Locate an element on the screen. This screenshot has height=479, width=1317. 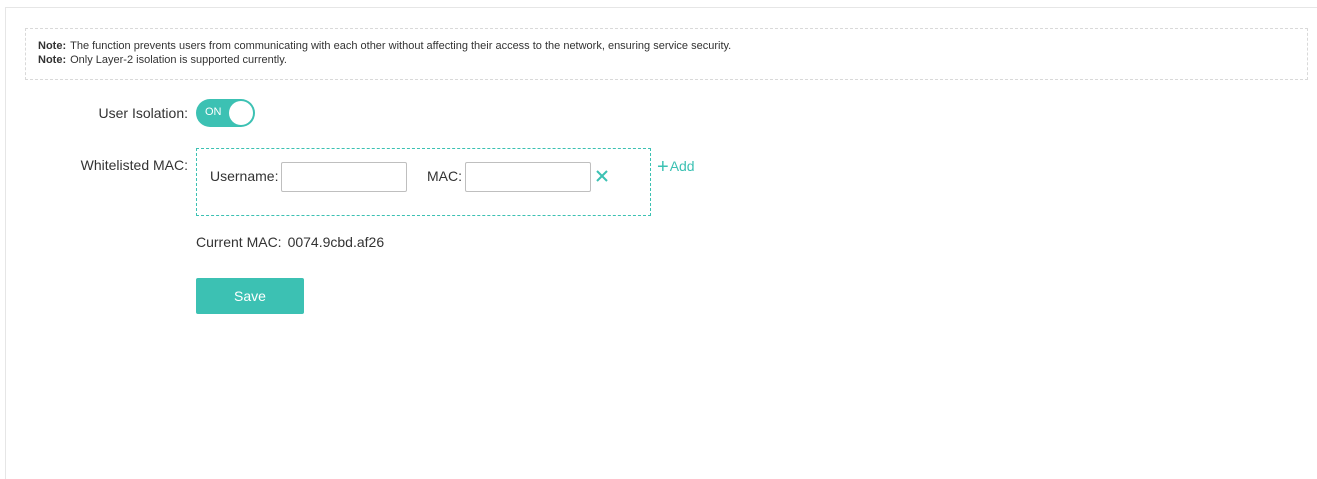
username-input is located at coordinates (344, 177).